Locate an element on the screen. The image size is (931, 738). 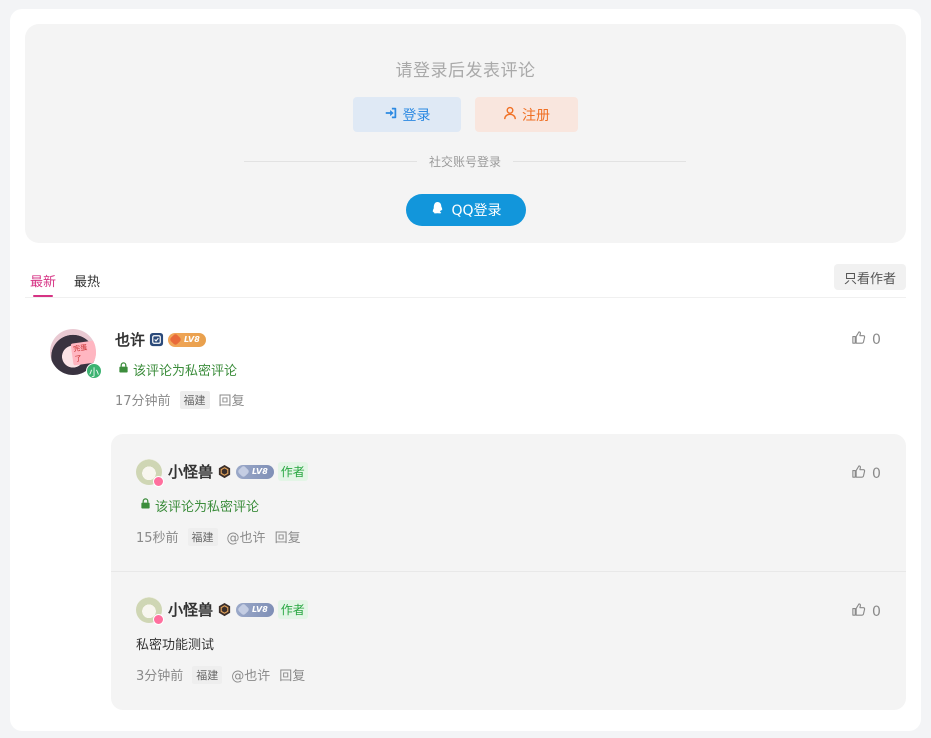
qq-login-button: QQ登录 is located at coordinates (466, 210).